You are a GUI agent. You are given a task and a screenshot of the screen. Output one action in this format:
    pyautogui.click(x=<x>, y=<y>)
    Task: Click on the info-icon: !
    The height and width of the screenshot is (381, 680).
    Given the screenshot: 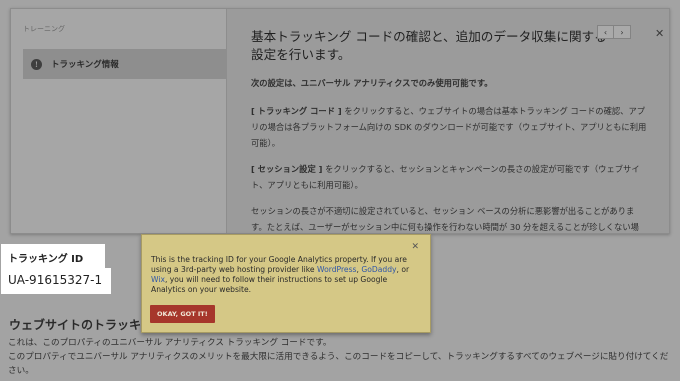 What is the action you would take?
    pyautogui.click(x=36, y=64)
    